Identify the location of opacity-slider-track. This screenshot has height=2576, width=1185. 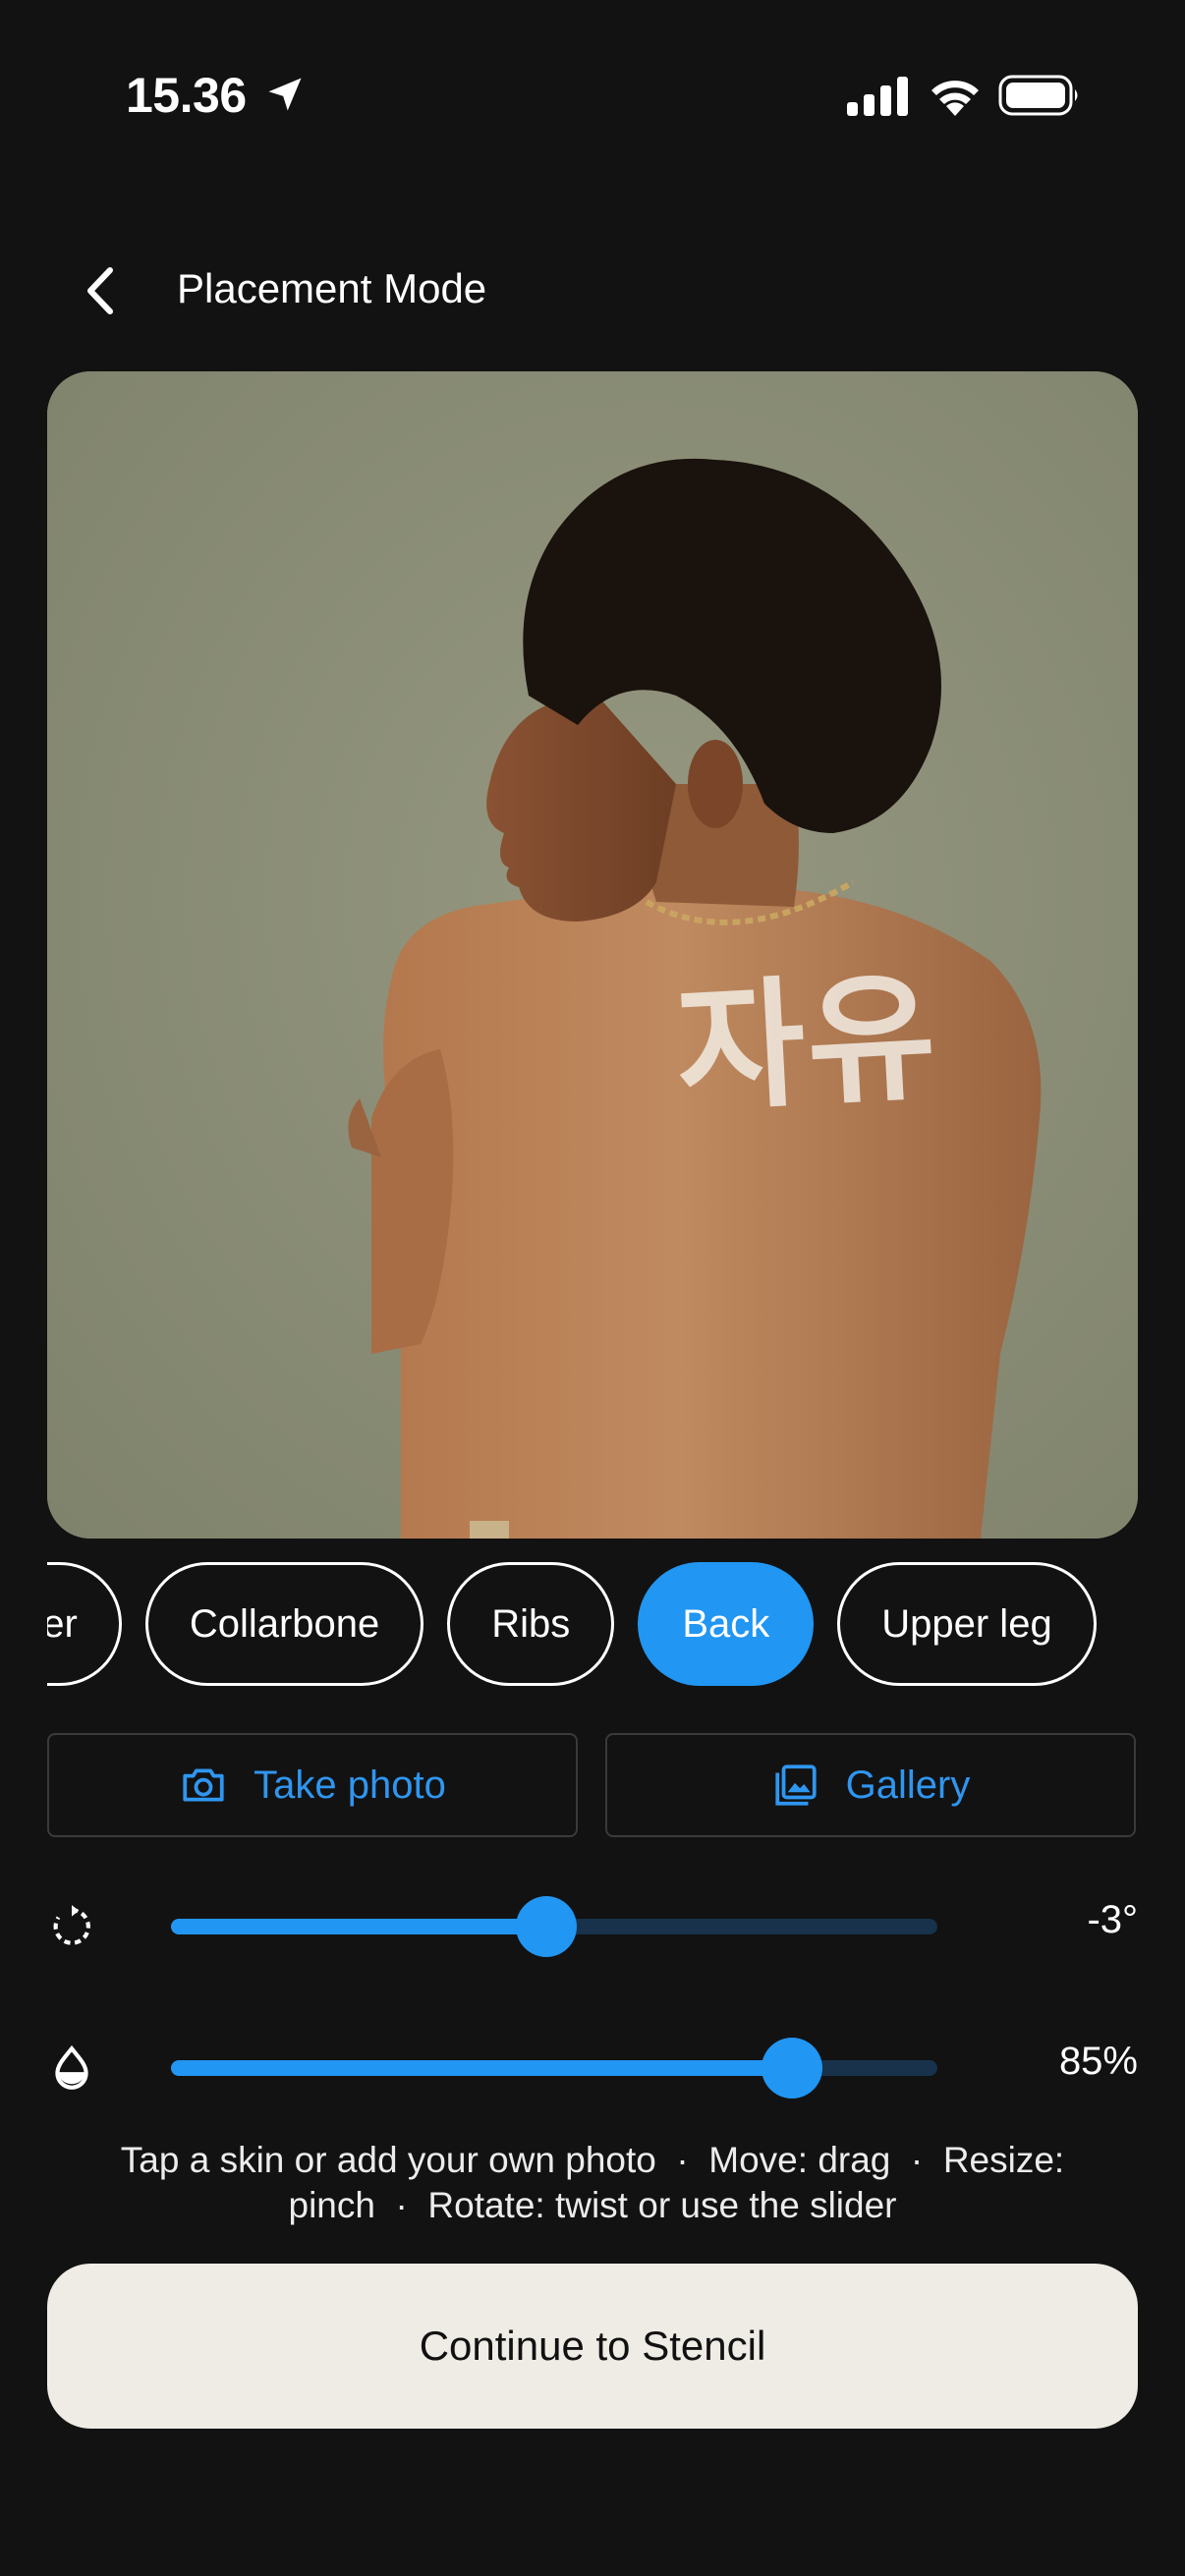
(554, 2068).